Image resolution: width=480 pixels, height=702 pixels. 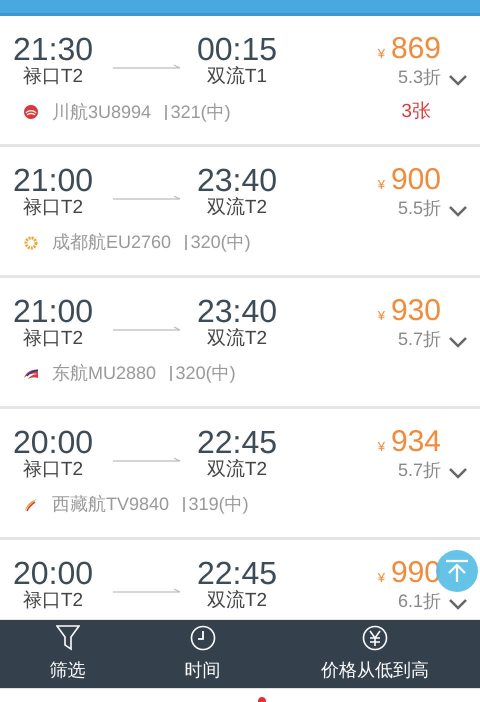 I want to click on aircraft-text: 321(中), so click(x=200, y=112).